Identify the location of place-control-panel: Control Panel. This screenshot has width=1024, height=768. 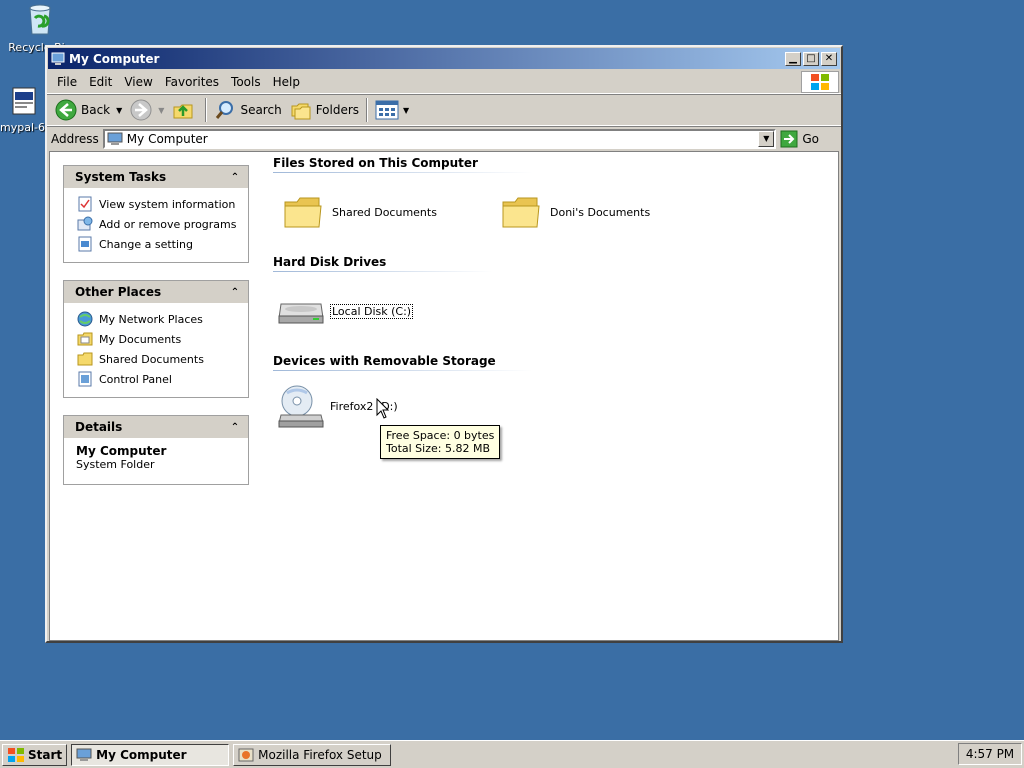
(159, 379).